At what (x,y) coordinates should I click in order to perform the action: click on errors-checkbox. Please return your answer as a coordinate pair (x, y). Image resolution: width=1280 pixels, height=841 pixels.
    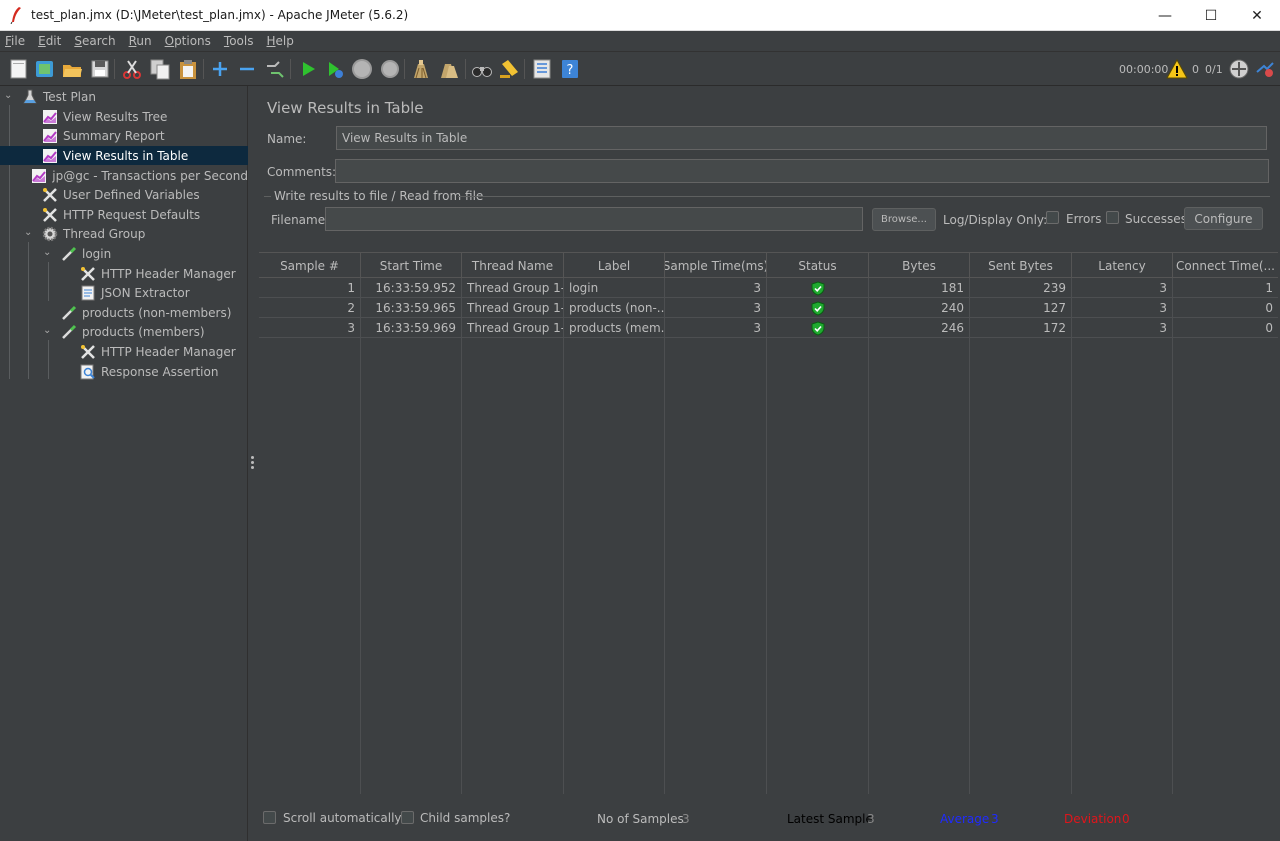
    Looking at the image, I should click on (1052, 217).